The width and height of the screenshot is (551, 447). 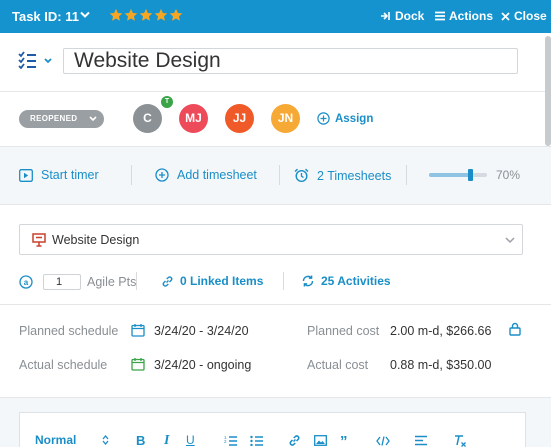 I want to click on close-icon, so click(x=505, y=16).